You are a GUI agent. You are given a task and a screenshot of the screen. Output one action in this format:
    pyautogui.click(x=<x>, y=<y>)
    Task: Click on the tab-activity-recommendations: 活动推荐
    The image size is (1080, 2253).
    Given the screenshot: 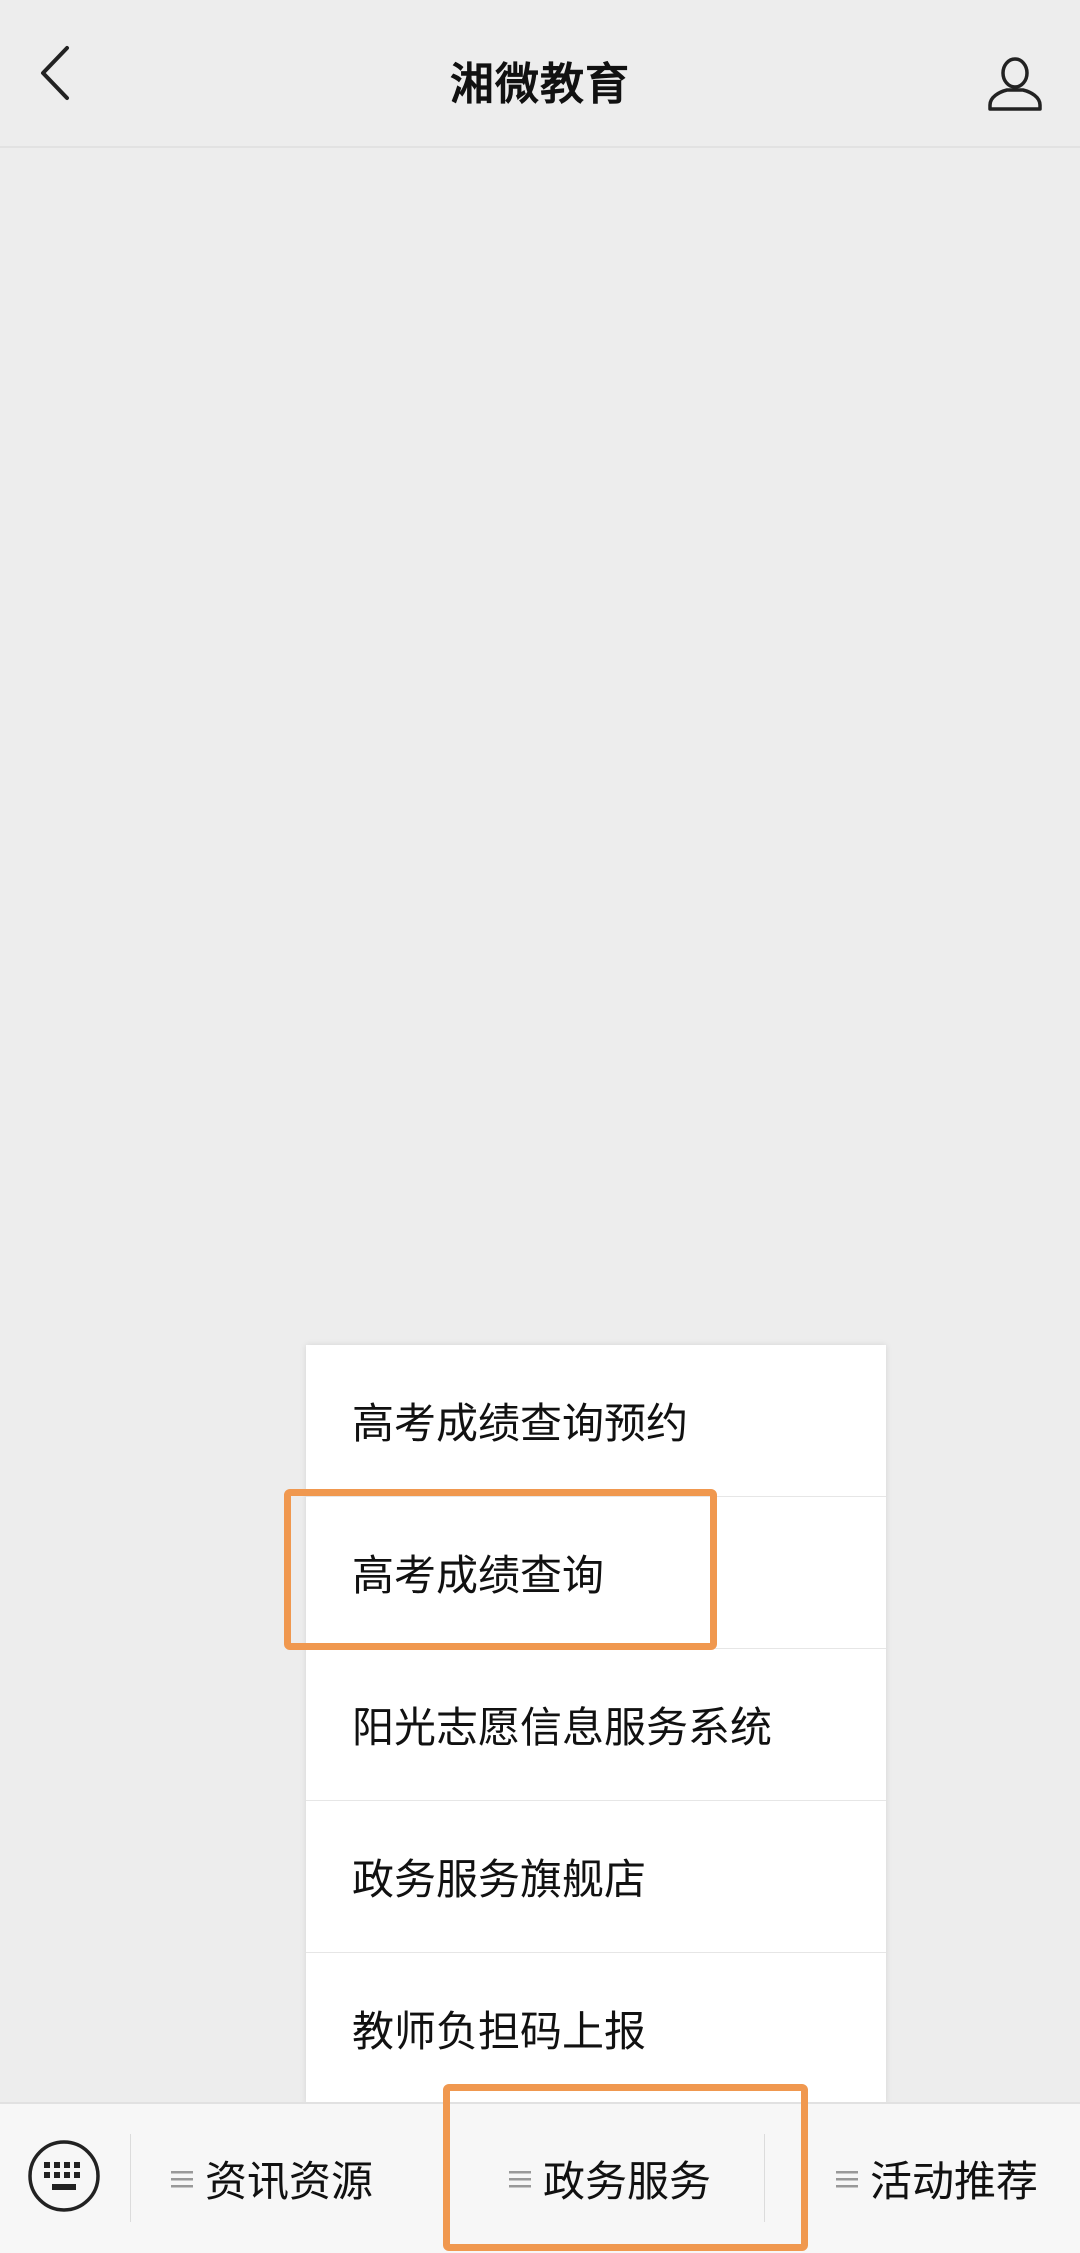 What is the action you would take?
    pyautogui.click(x=937, y=2178)
    